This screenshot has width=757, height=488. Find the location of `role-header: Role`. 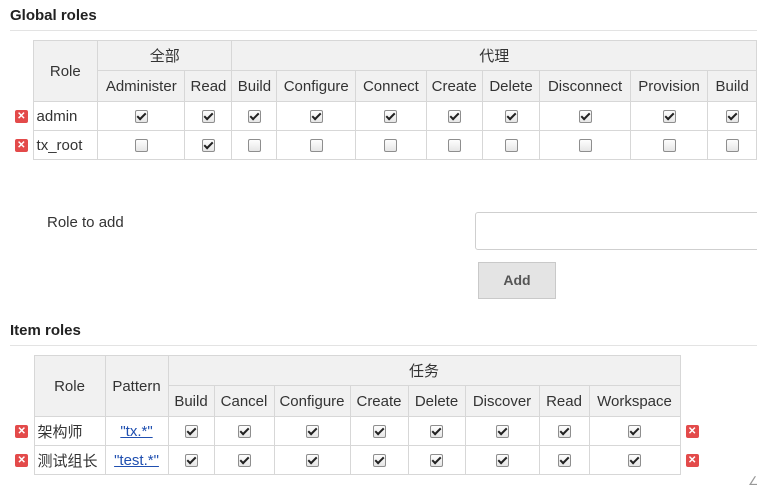

role-header: Role is located at coordinates (65, 71).